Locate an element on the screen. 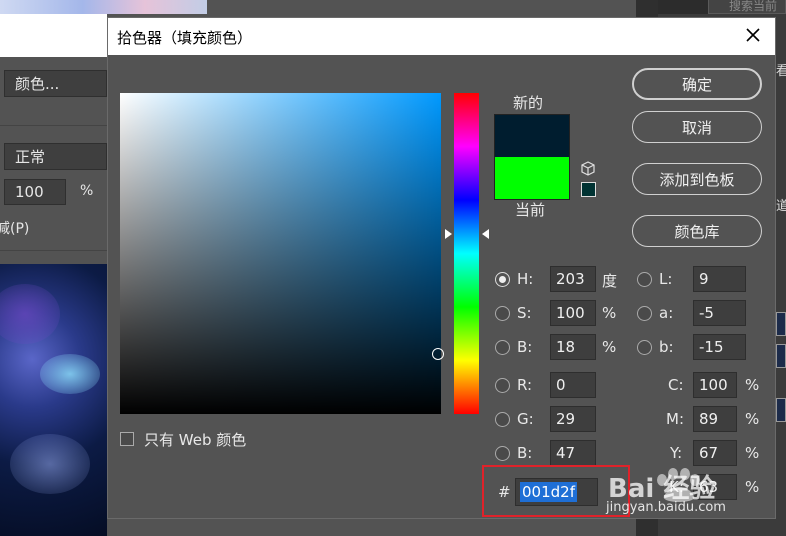  web-colors-only-label: 只有 Web 颜色 is located at coordinates (195, 439).